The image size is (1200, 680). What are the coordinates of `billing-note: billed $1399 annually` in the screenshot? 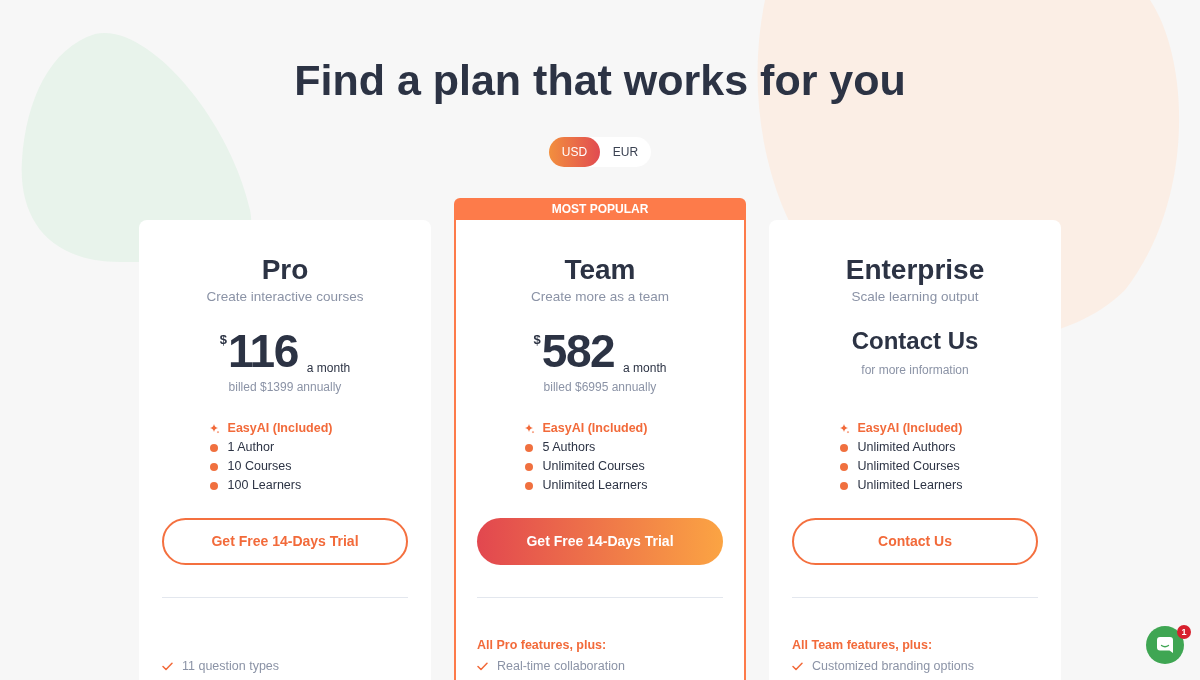 It's located at (285, 387).